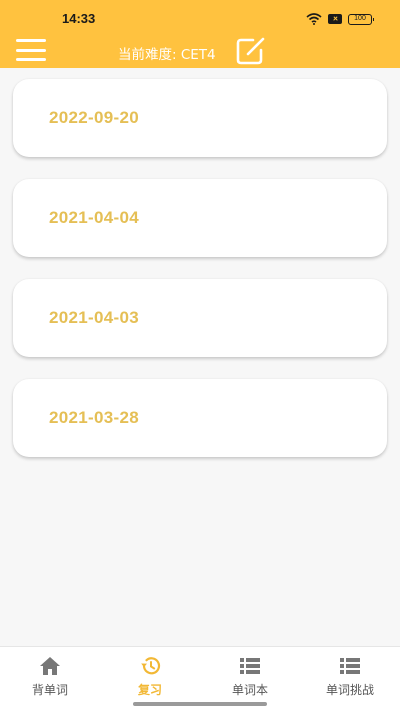  What do you see at coordinates (314, 19) in the screenshot?
I see `wifi-icon` at bounding box center [314, 19].